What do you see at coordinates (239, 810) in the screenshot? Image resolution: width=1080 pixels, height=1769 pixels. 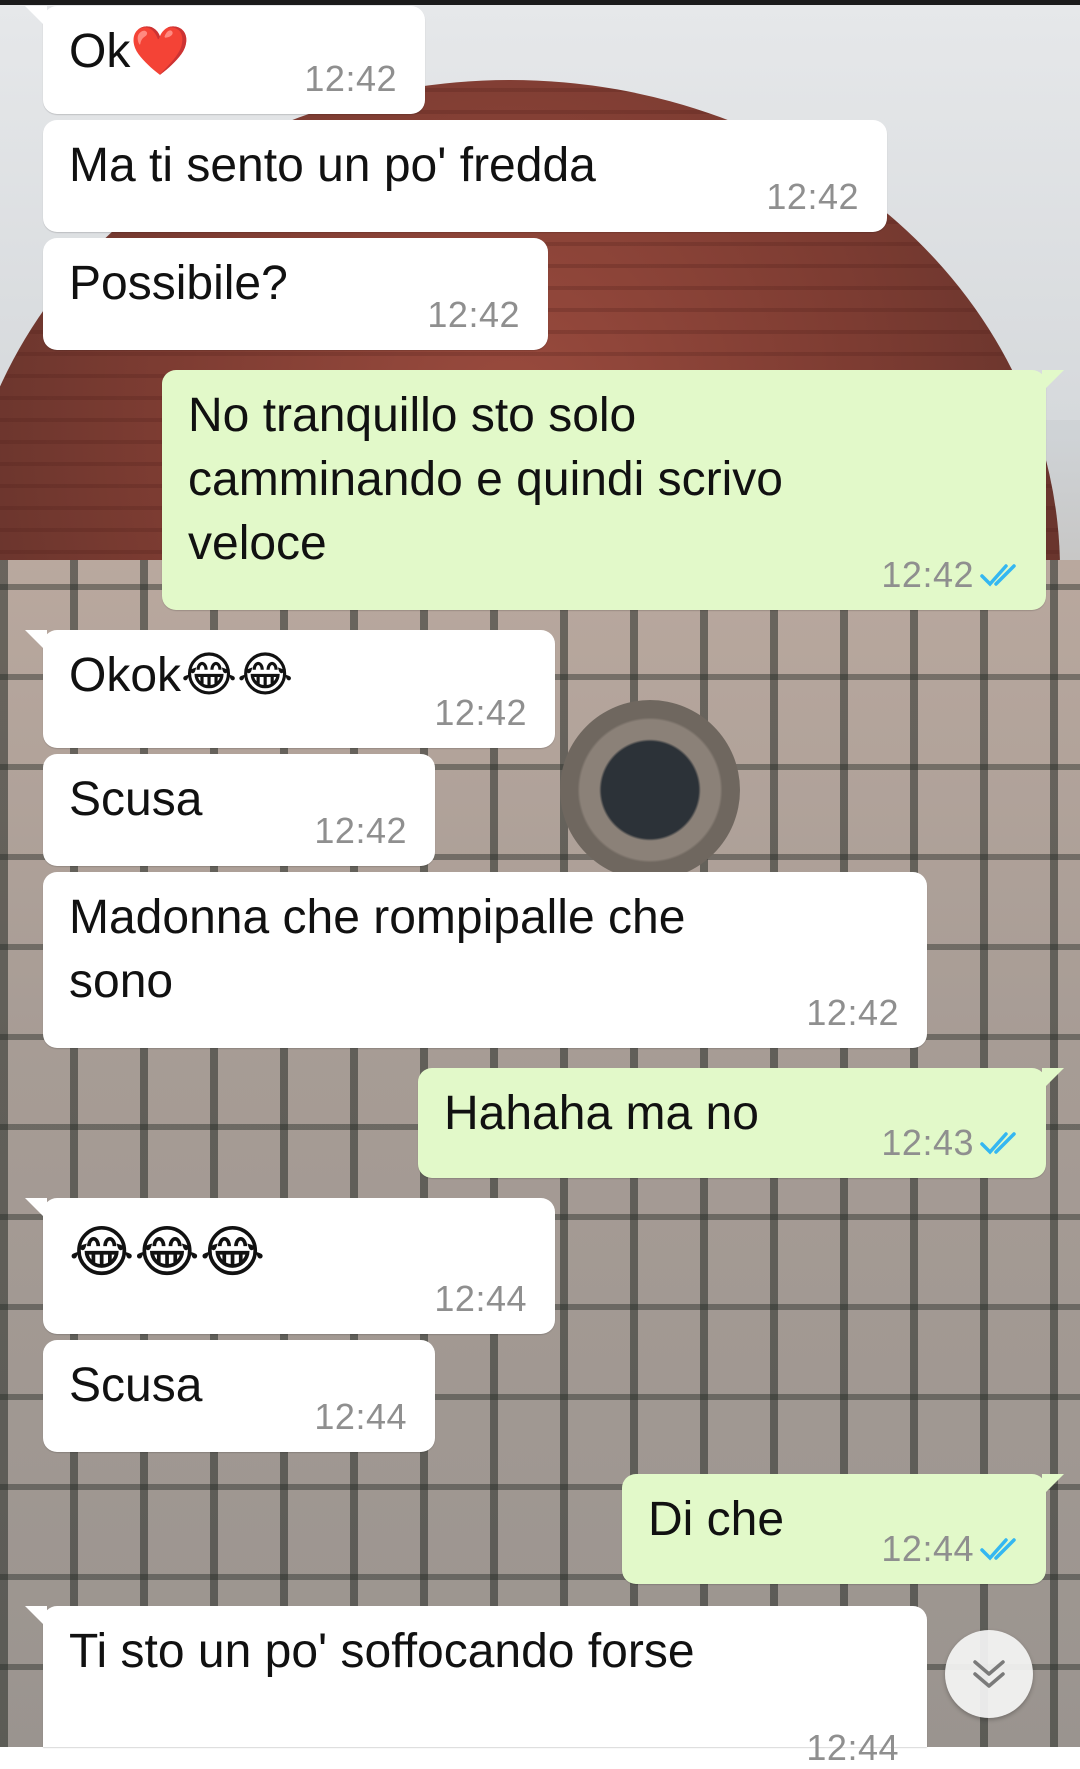 I see `message-bubble-incoming: Scusa 12:42` at bounding box center [239, 810].